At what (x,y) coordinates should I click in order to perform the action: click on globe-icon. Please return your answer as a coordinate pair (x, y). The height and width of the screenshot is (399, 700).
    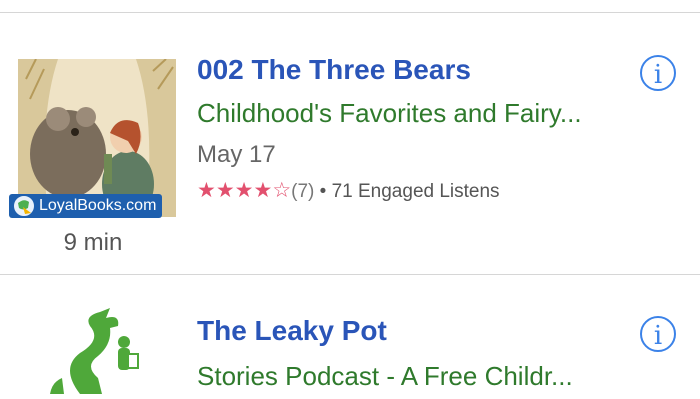
    Looking at the image, I should click on (24, 206).